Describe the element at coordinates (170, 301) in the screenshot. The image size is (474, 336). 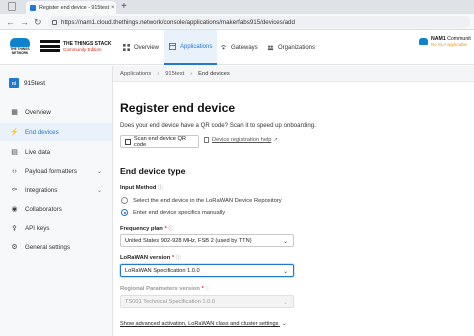
I see `regional-parameters-value: TS001 Technical Specification 1.0.0` at that location.